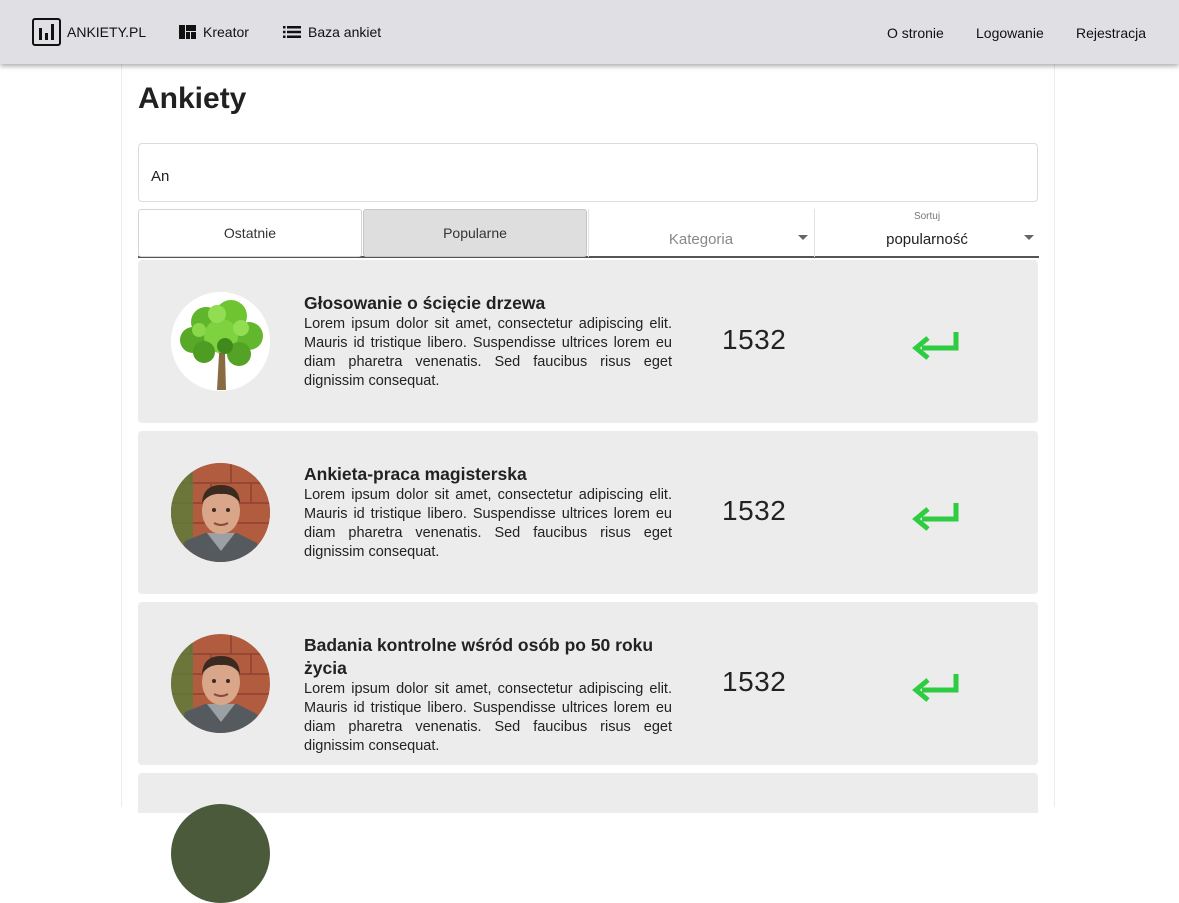 The height and width of the screenshot is (903, 1179). What do you see at coordinates (1010, 33) in the screenshot?
I see `nav-logowanie: Logowanie` at bounding box center [1010, 33].